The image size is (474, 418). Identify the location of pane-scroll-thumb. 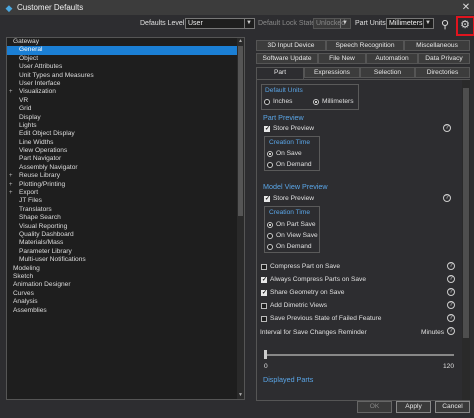
(466, 213).